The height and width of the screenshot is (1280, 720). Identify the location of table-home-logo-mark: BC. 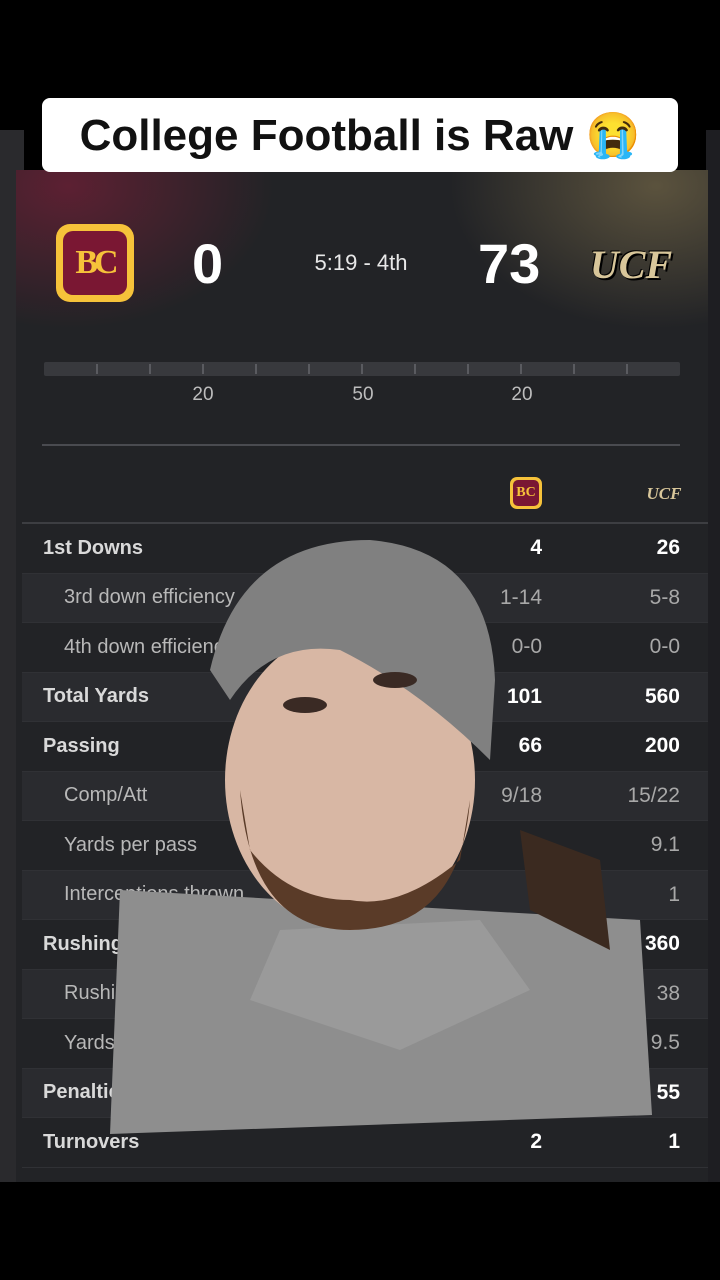
(526, 493).